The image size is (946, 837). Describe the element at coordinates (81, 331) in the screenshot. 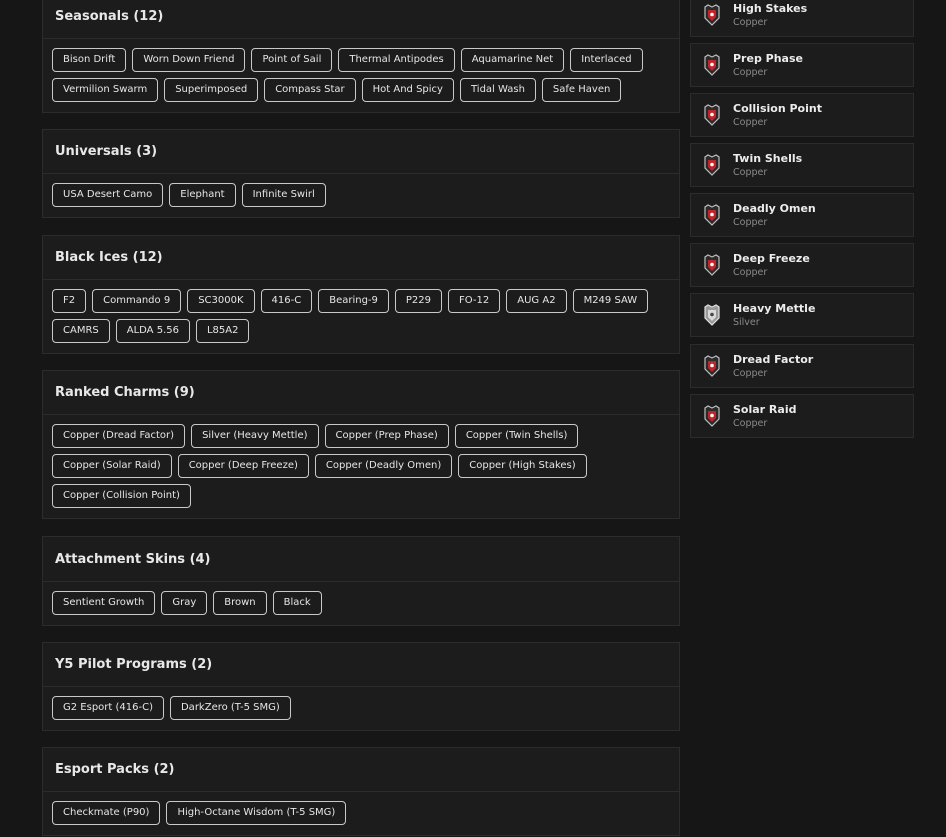

I see `item-chip: CAMRS` at that location.